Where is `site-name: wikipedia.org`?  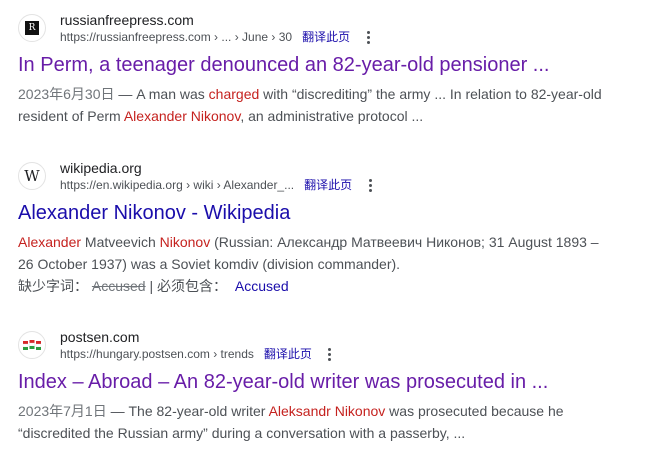
site-name: wikipedia.org is located at coordinates (101, 168).